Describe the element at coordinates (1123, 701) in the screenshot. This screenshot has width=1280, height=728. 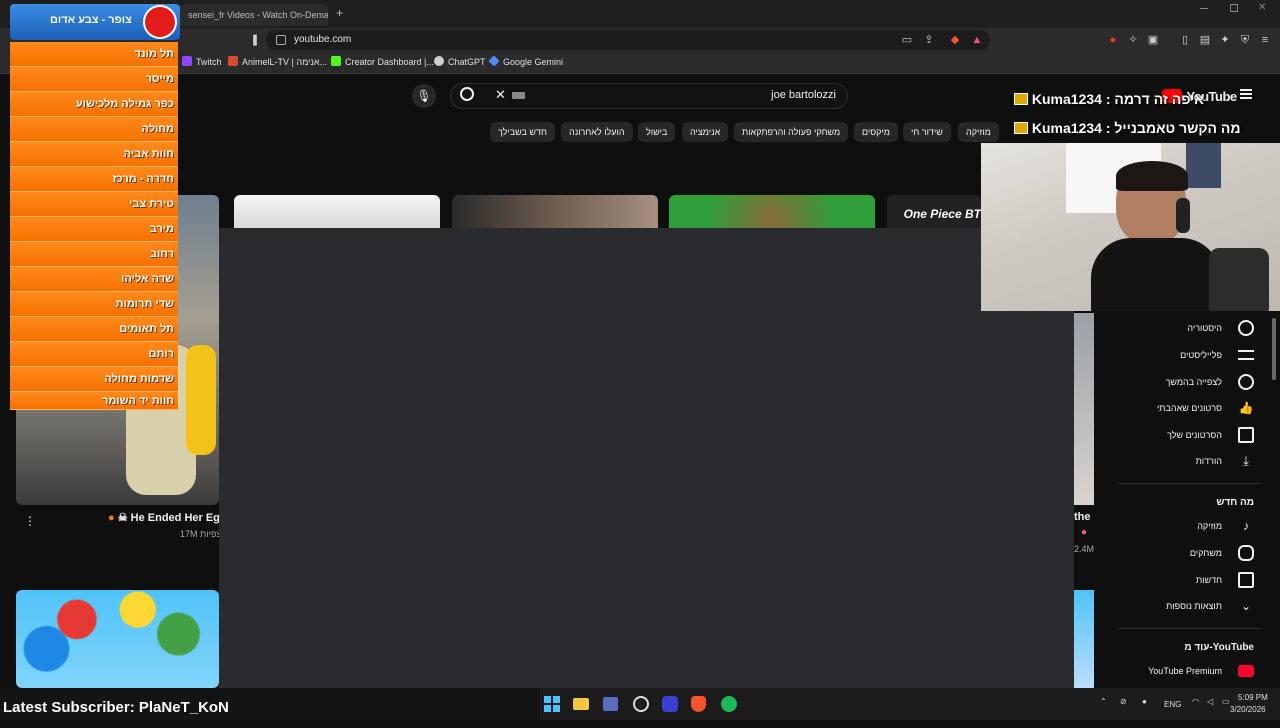
I see `network-icon: ⊘` at that location.